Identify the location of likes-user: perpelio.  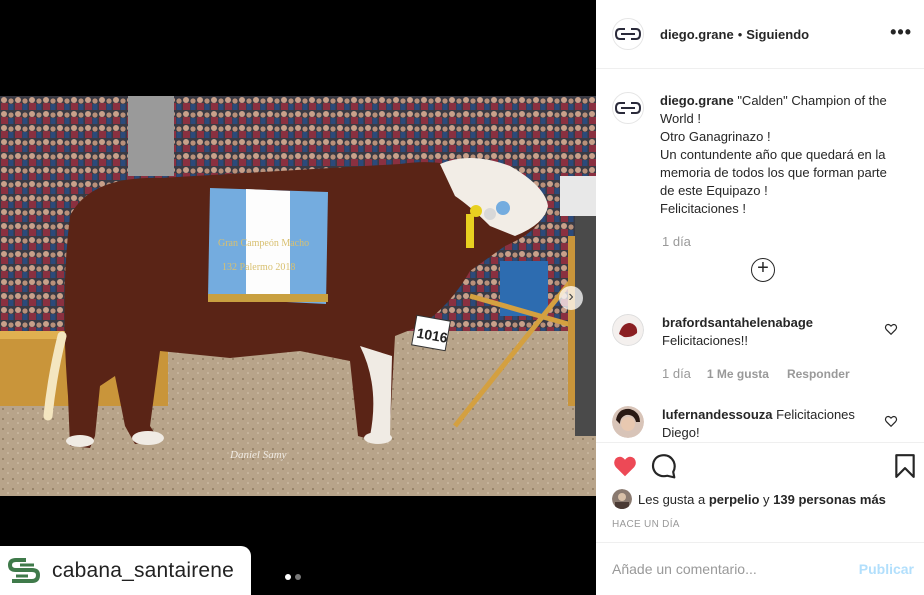
(734, 499).